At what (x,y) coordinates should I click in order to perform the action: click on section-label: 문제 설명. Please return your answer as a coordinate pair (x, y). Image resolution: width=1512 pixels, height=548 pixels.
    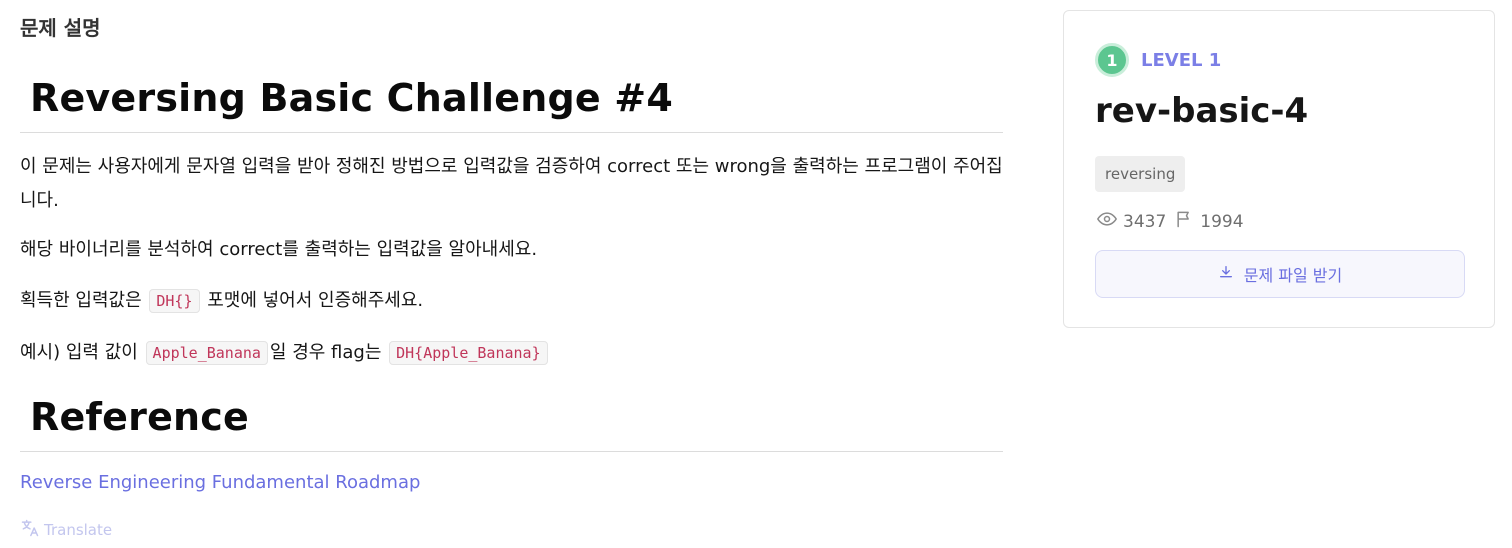
    Looking at the image, I should click on (60, 28).